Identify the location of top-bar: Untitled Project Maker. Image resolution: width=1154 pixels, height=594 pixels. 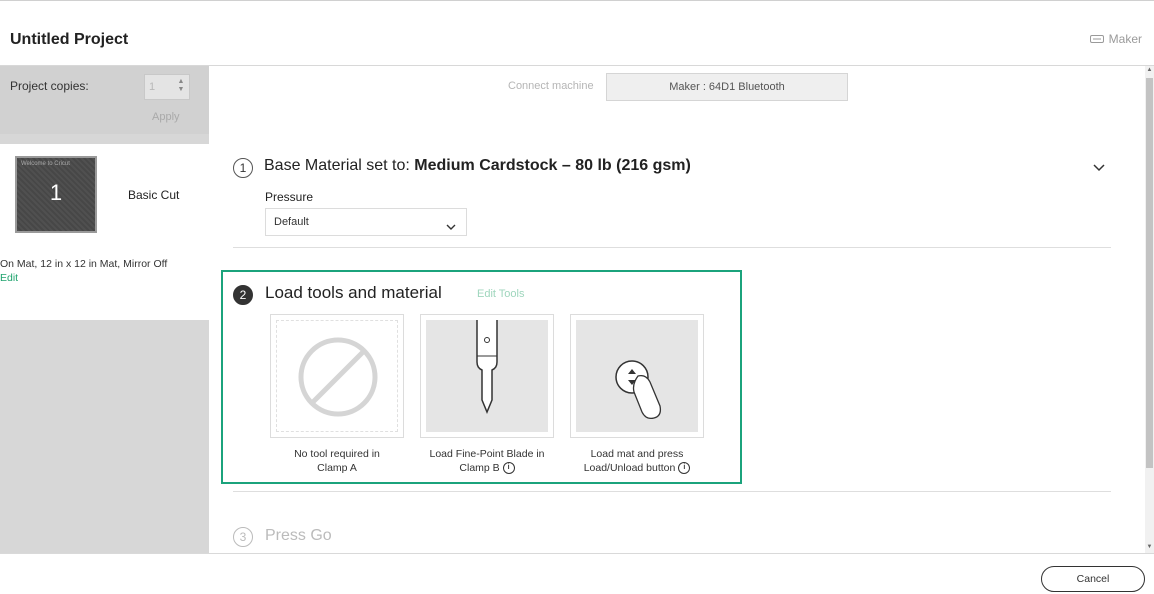
(577, 33).